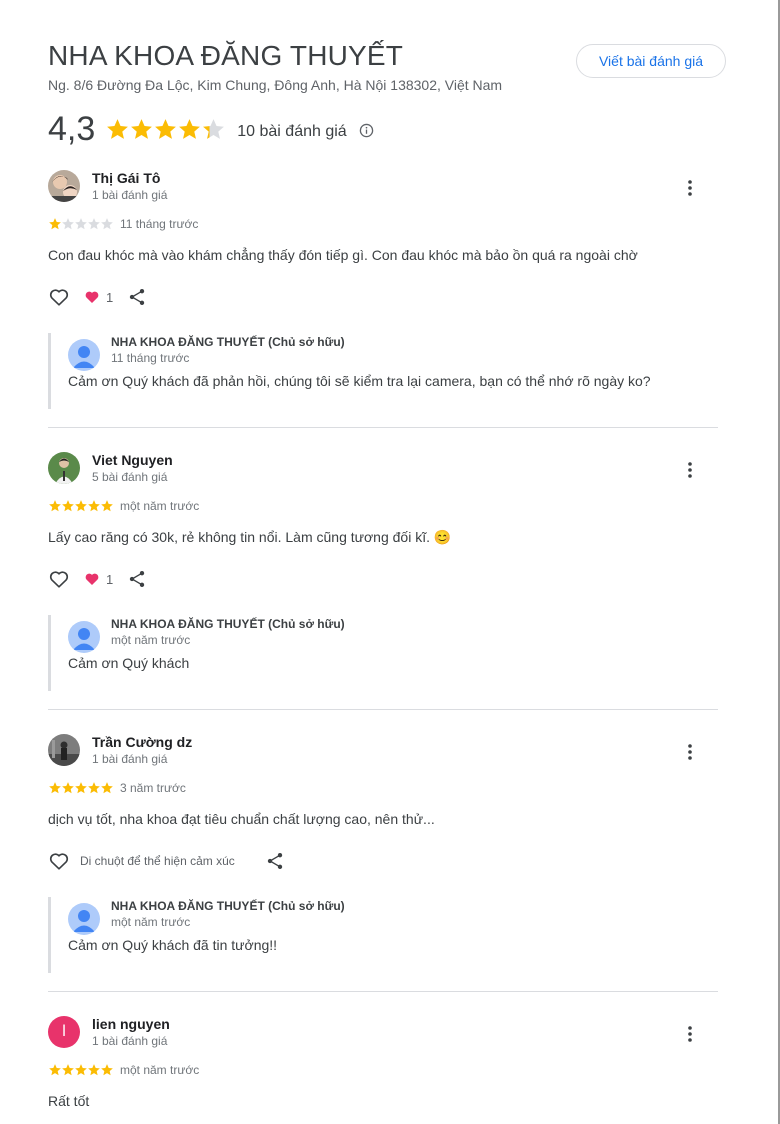 The width and height of the screenshot is (780, 1124). What do you see at coordinates (132, 460) in the screenshot?
I see `reviewer-name: Viet Nguyen` at bounding box center [132, 460].